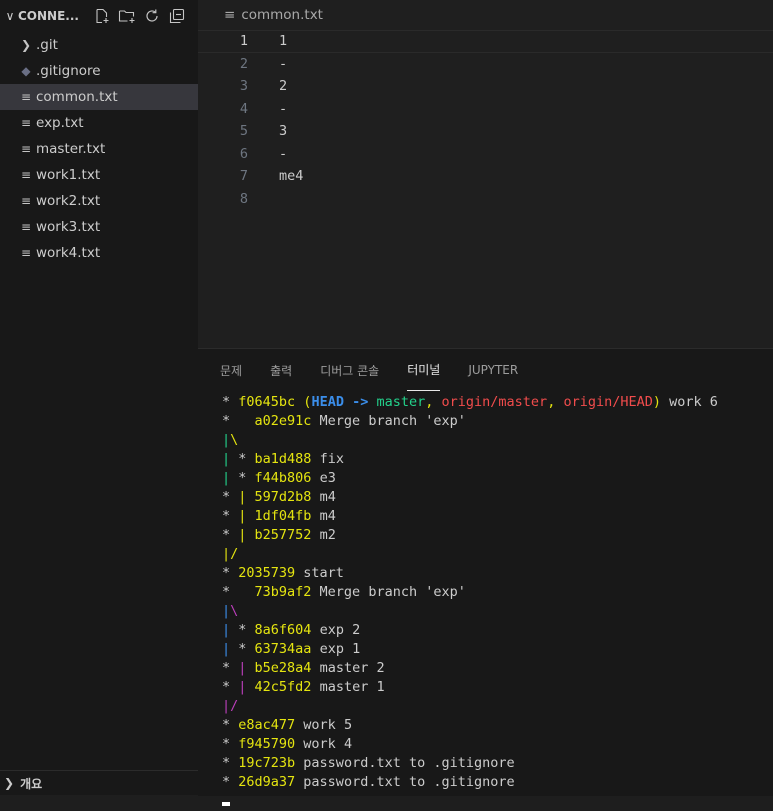 Image resolution: width=773 pixels, height=811 pixels. Describe the element at coordinates (231, 370) in the screenshot. I see `tab-problems: 문제` at that location.